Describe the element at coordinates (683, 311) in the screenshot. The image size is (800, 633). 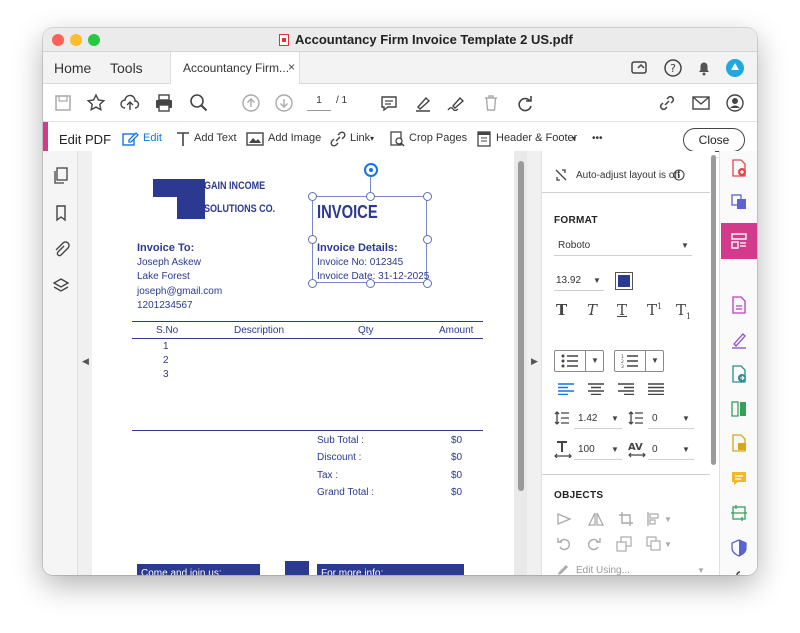
I see `subscript-icon: T1` at that location.